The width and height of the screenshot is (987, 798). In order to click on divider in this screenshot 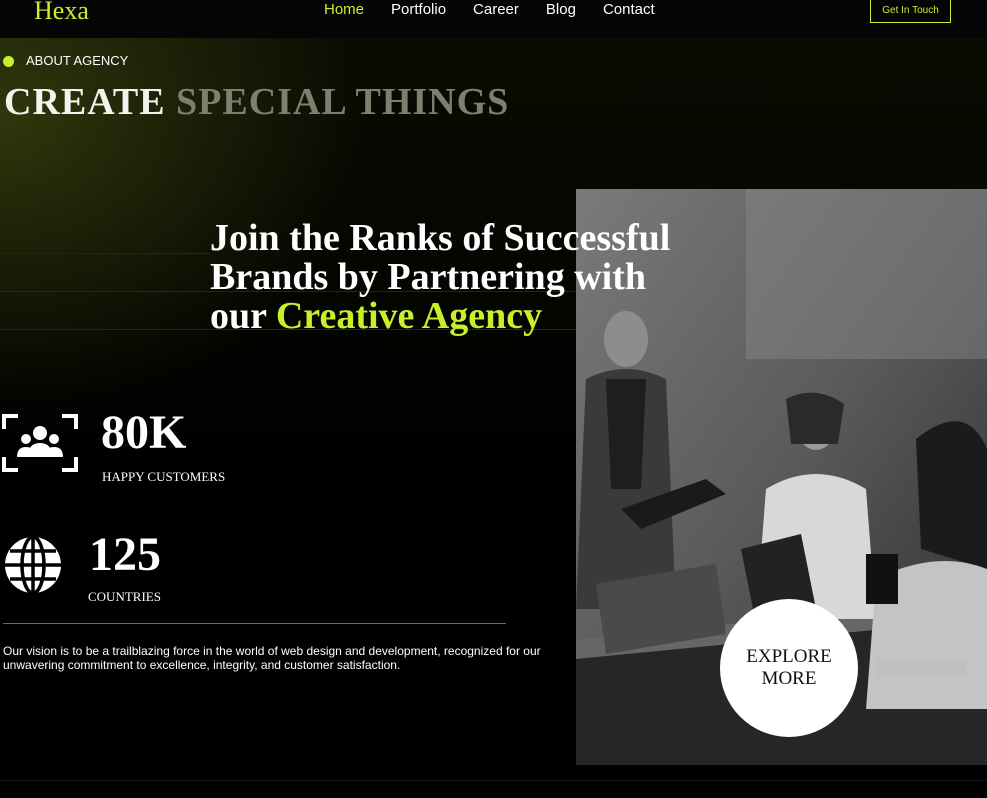, I will do `click(254, 623)`.